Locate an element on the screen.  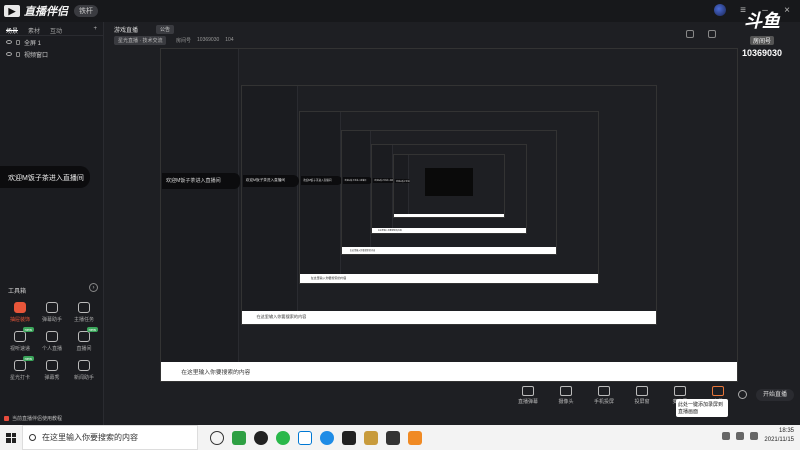
cortana-icon is located at coordinates (217, 437).